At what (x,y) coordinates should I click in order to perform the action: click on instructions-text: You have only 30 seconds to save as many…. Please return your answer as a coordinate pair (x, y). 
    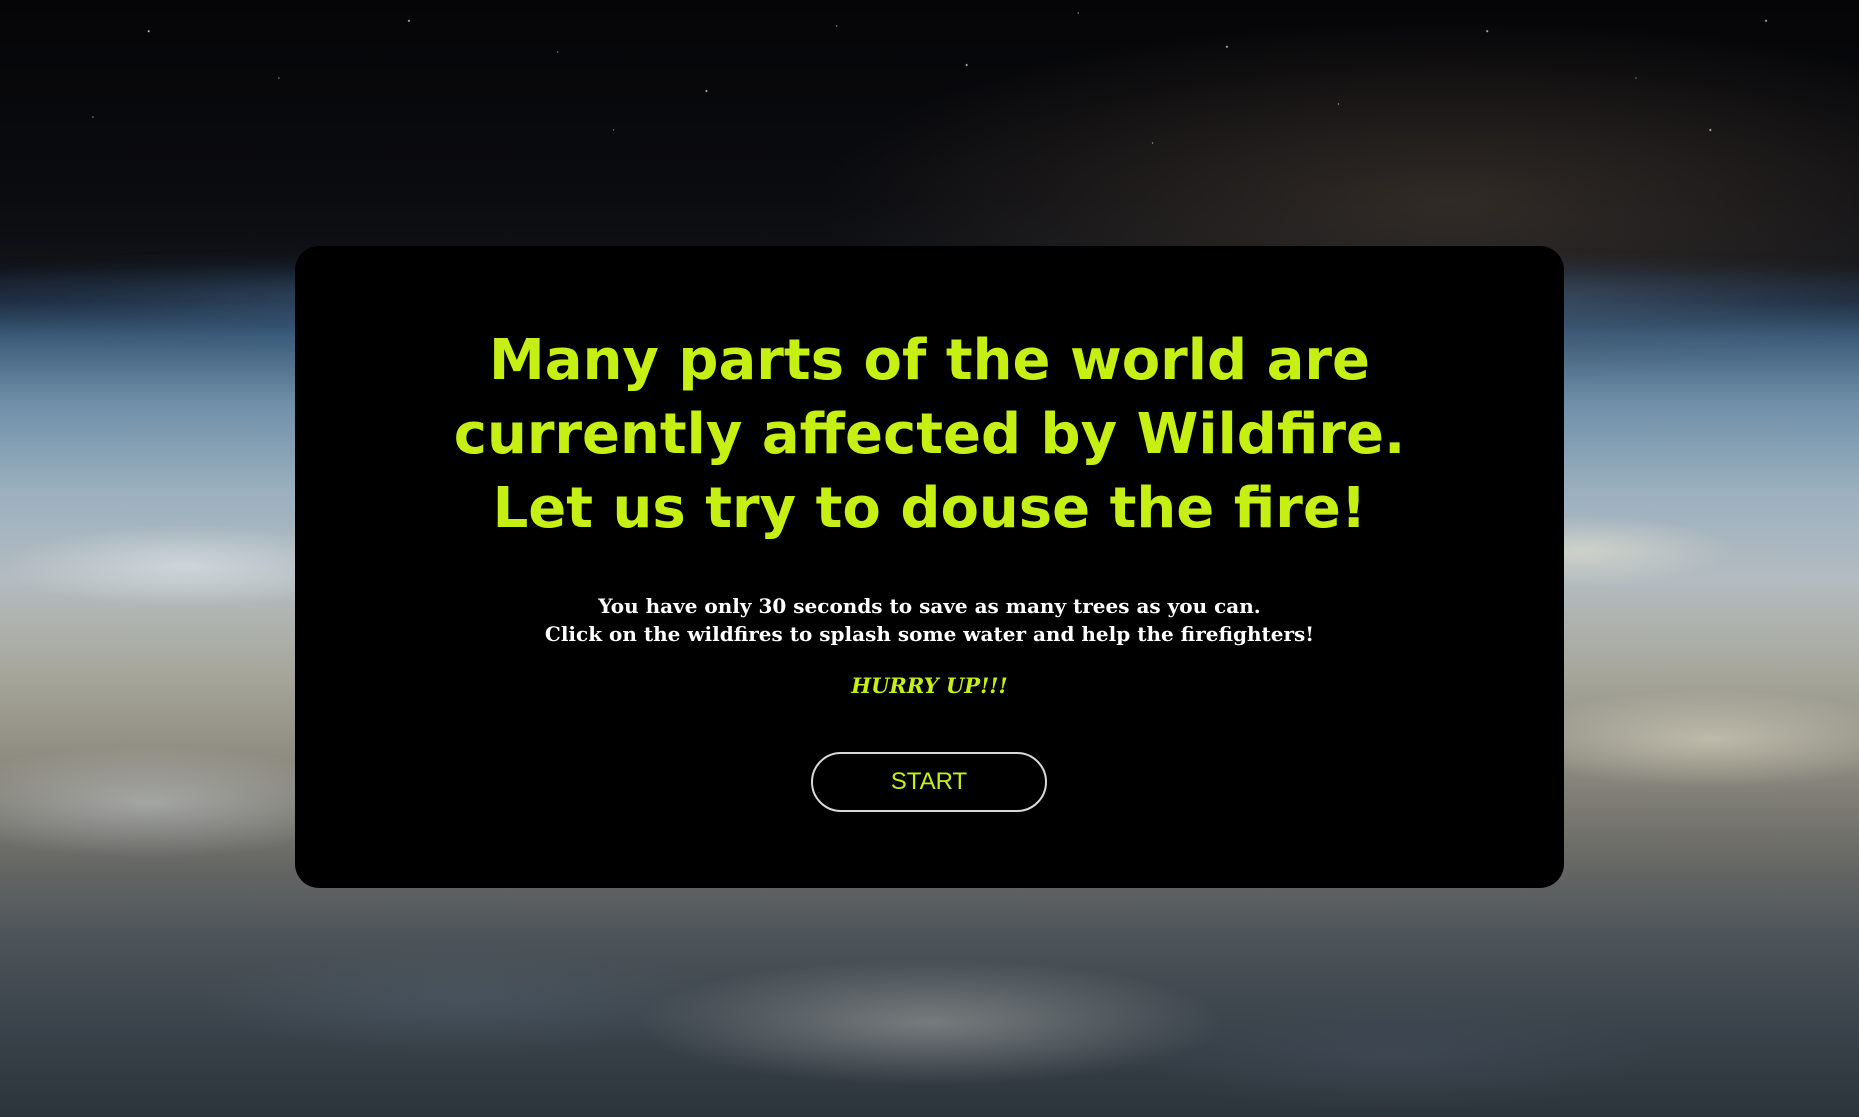
    Looking at the image, I should click on (929, 620).